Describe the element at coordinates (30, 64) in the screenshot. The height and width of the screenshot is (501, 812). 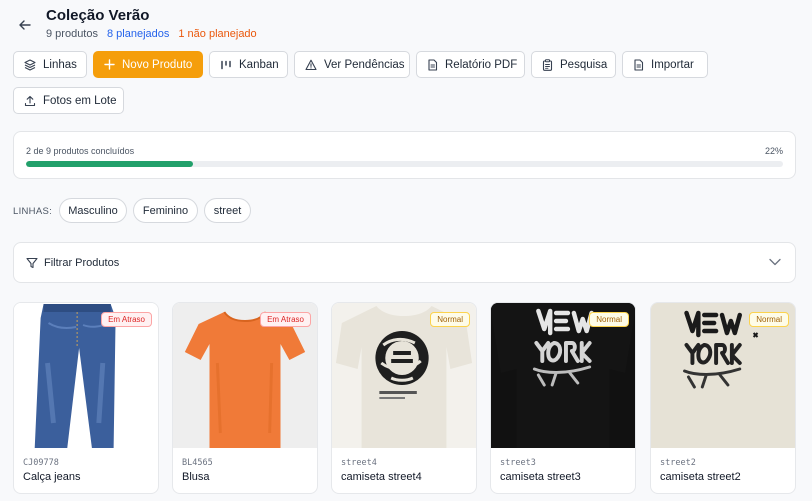
I see `layers-icon` at that location.